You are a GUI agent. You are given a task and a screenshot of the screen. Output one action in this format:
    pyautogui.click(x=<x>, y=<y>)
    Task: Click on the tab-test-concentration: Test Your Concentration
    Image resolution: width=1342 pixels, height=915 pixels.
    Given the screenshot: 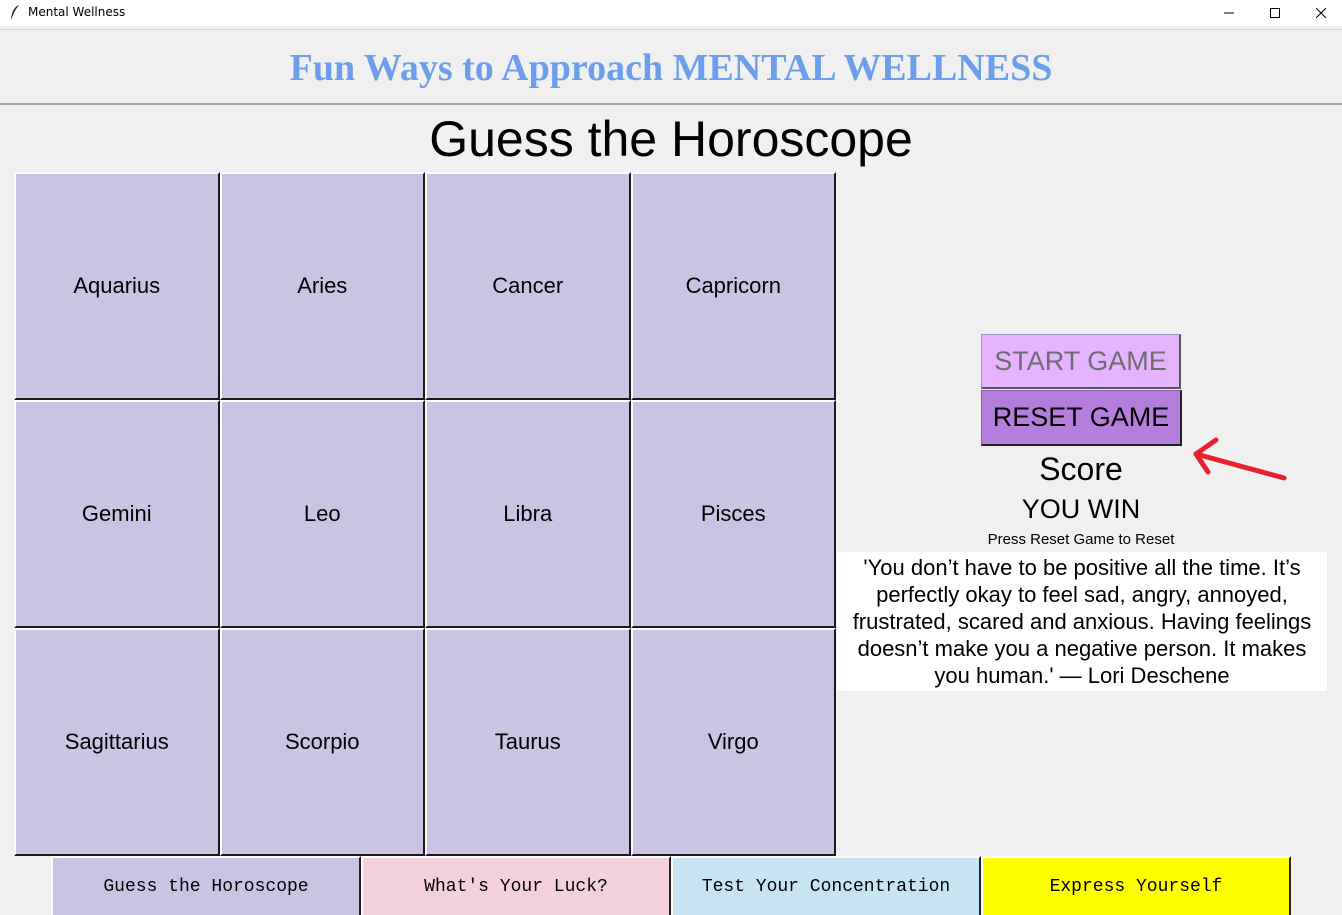 What is the action you would take?
    pyautogui.click(x=826, y=885)
    